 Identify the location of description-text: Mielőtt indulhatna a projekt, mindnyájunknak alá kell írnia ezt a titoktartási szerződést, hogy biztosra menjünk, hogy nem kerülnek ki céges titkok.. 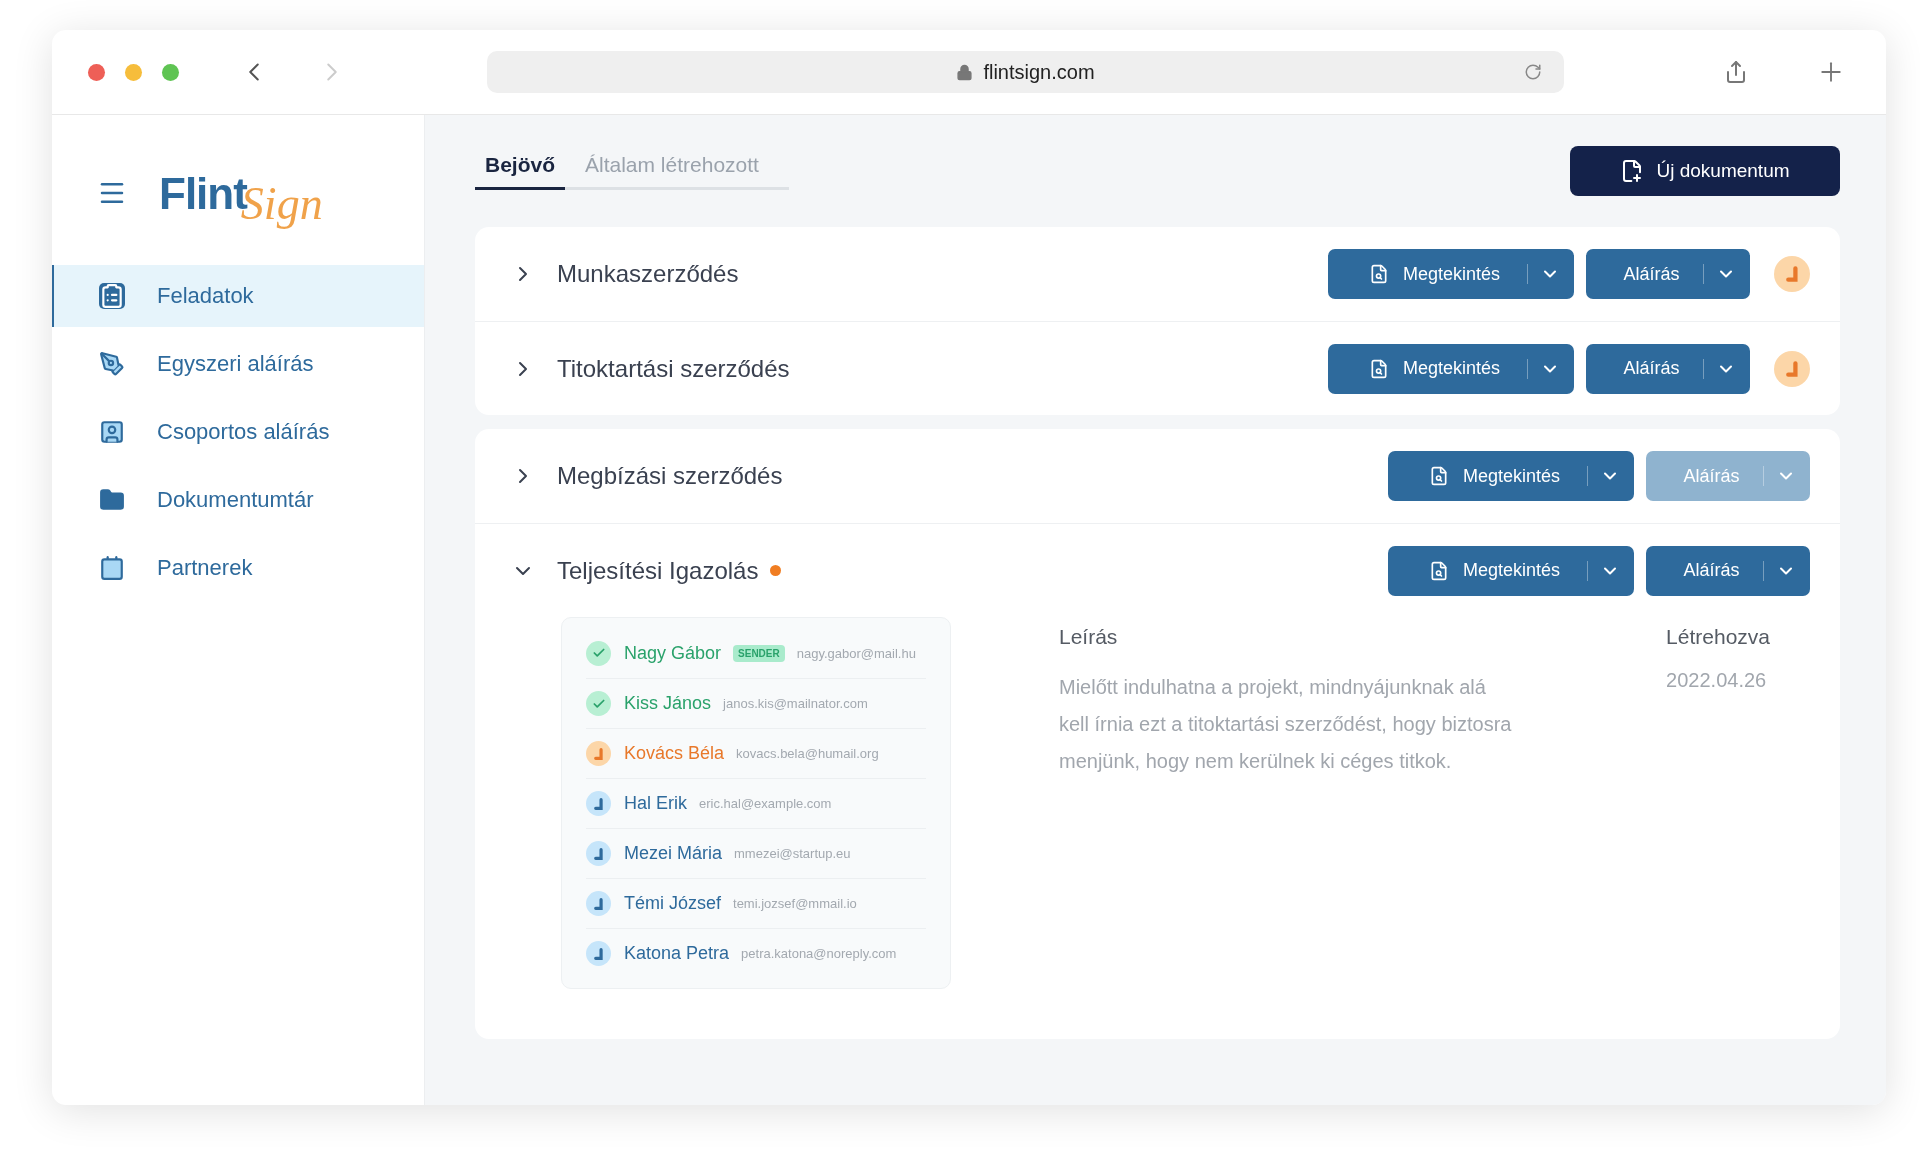
(1286, 724).